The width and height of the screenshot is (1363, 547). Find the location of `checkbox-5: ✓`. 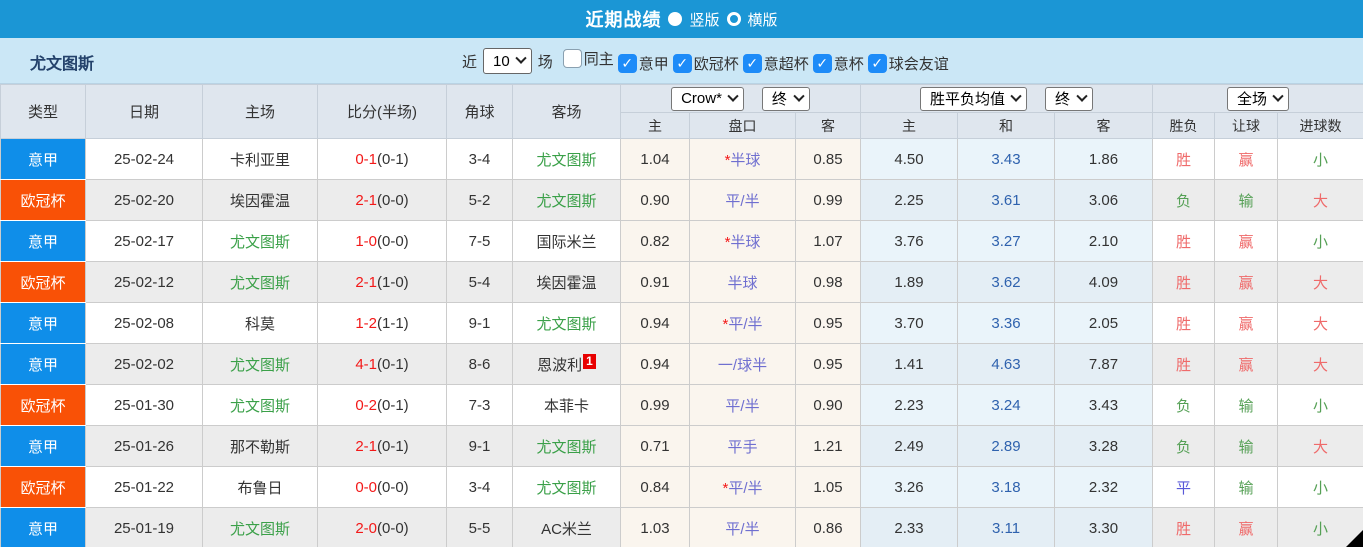

checkbox-5: ✓ is located at coordinates (877, 63).